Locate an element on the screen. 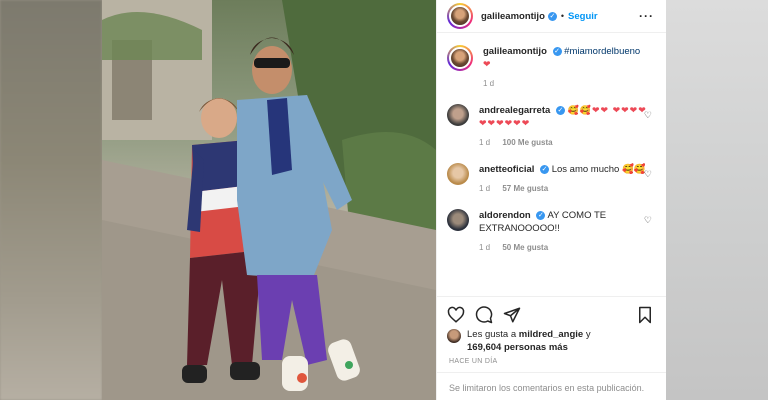  post-date: HACE UN DÍA is located at coordinates (473, 361).